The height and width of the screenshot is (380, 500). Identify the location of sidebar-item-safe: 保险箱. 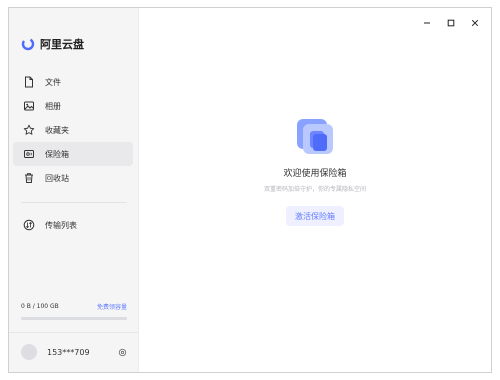
(73, 154).